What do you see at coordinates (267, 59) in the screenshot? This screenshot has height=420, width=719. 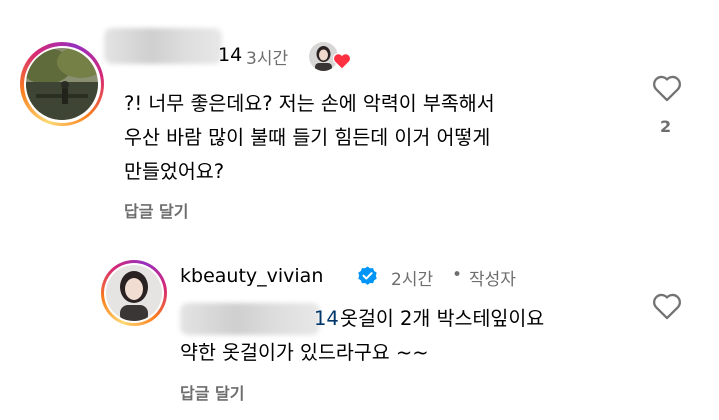 I see `comment-timestamp: 3시간` at bounding box center [267, 59].